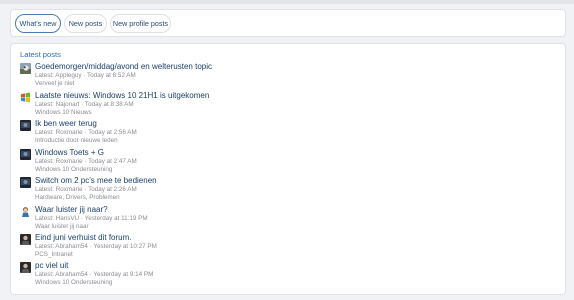 The height and width of the screenshot is (300, 574). What do you see at coordinates (85, 75) in the screenshot?
I see `post-meta: Latest: Appleguy · Today at 8:52 AM` at bounding box center [85, 75].